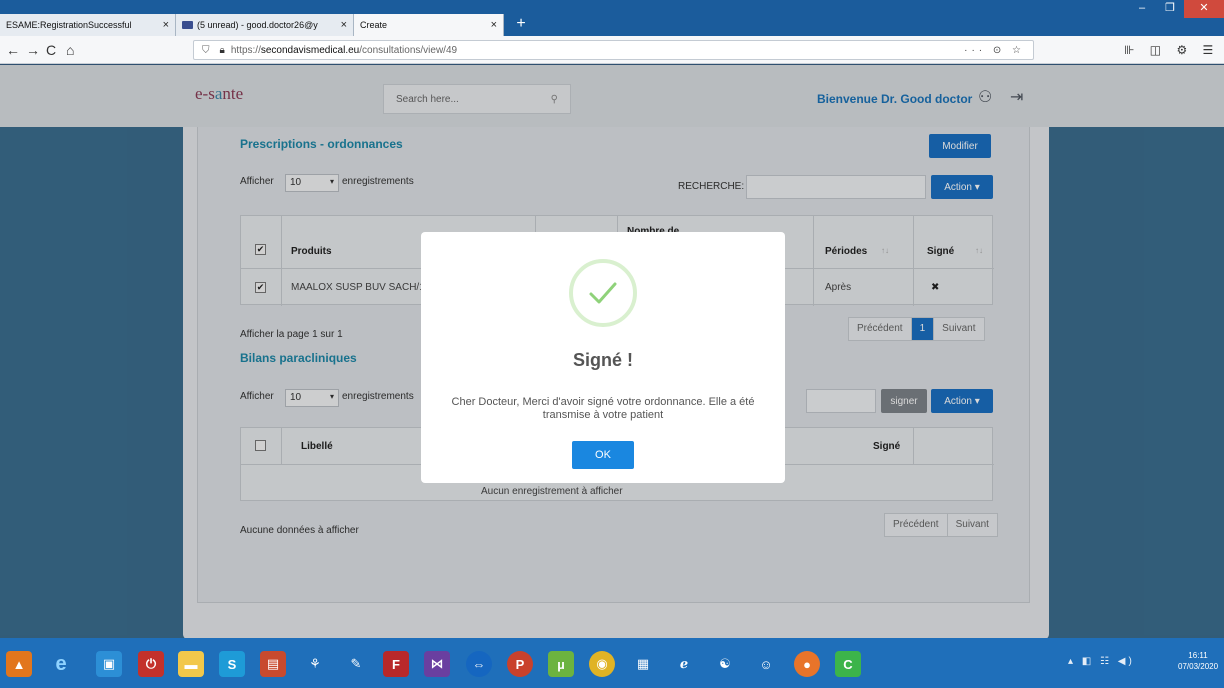 This screenshot has width=1224, height=688. What do you see at coordinates (437, 664) in the screenshot?
I see `vs-icon: ⋈` at bounding box center [437, 664].